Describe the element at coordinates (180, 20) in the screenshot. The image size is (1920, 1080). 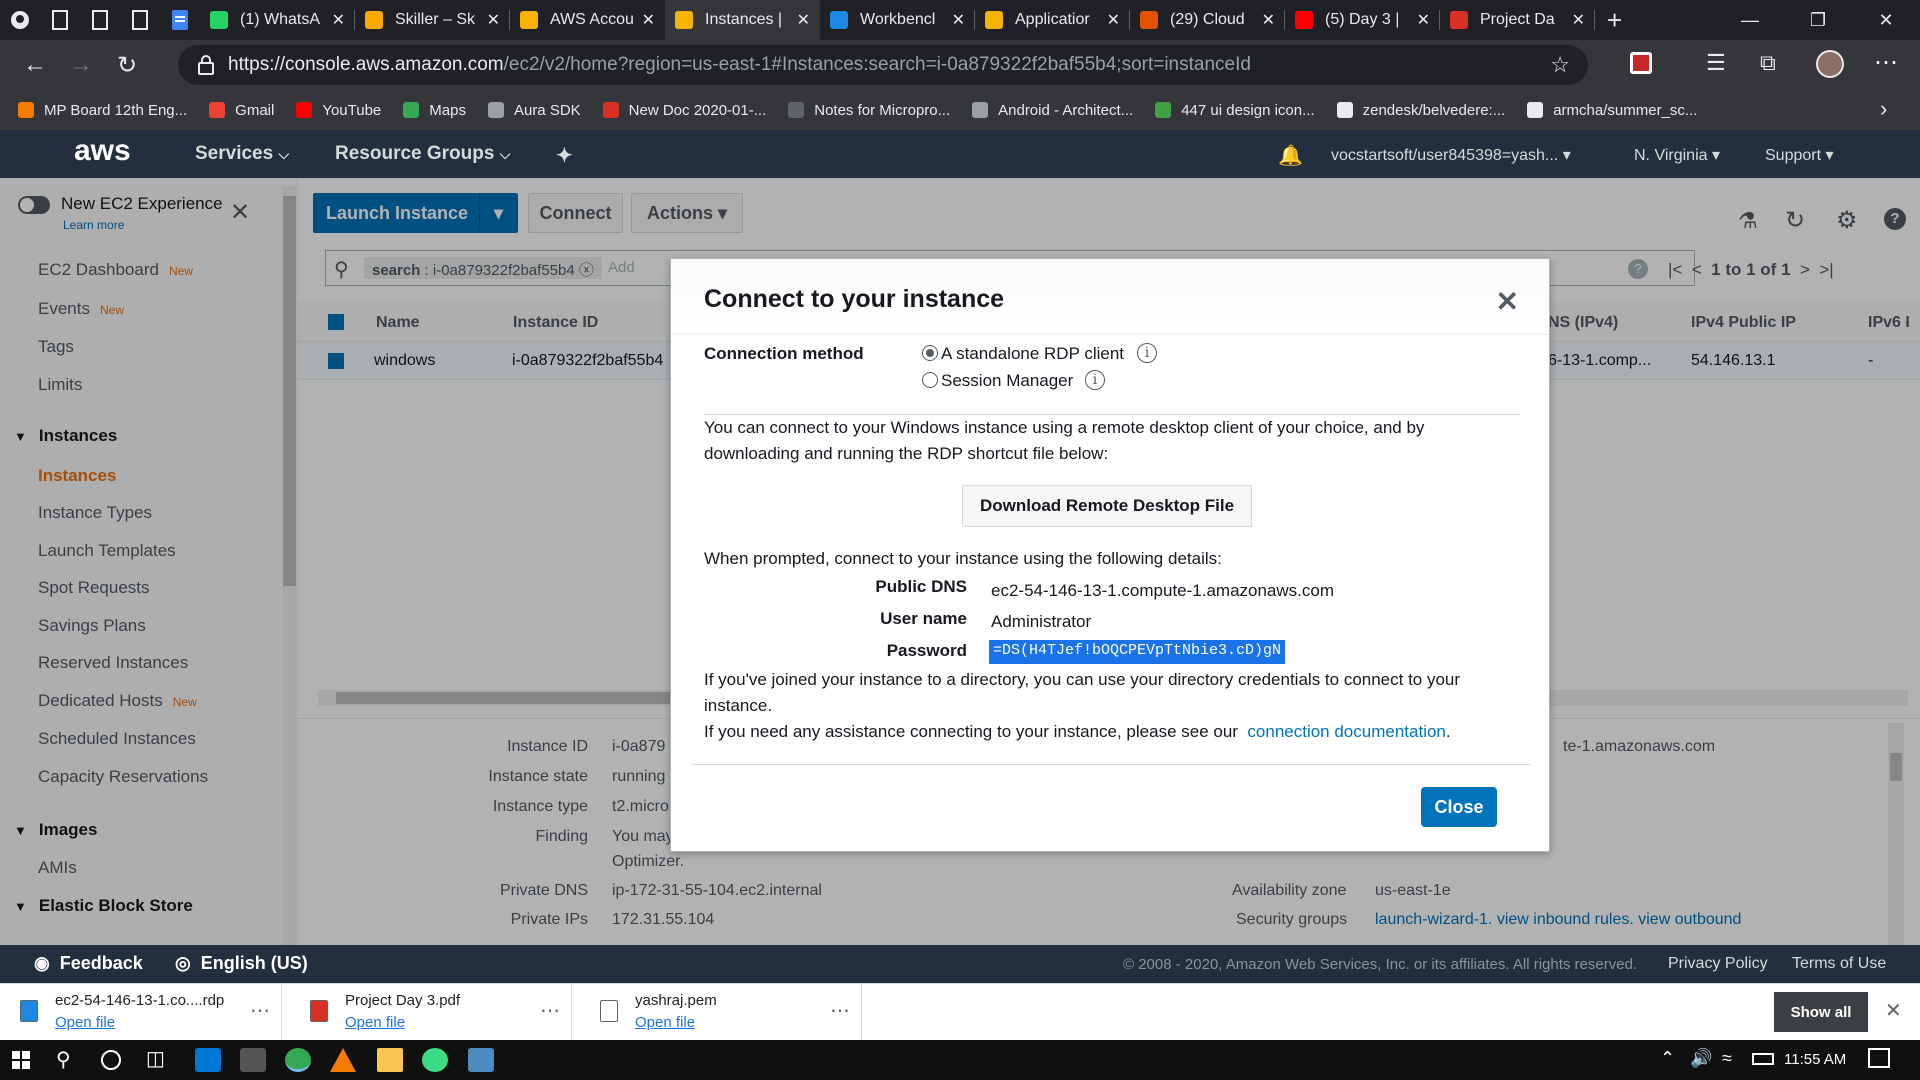
I see `docs-pinned-tab` at that location.